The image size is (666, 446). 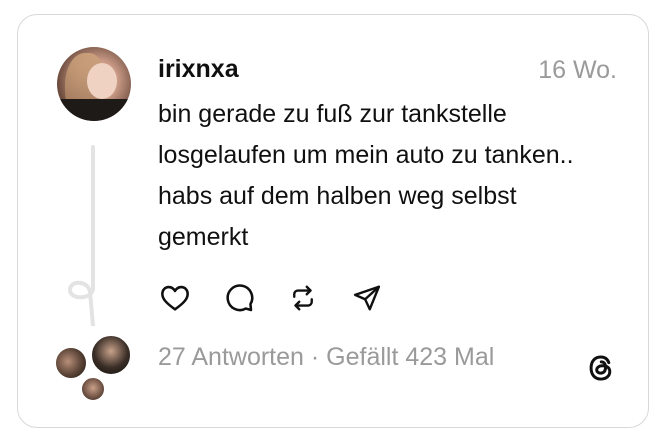 What do you see at coordinates (94, 110) in the screenshot?
I see `avatar-body` at bounding box center [94, 110].